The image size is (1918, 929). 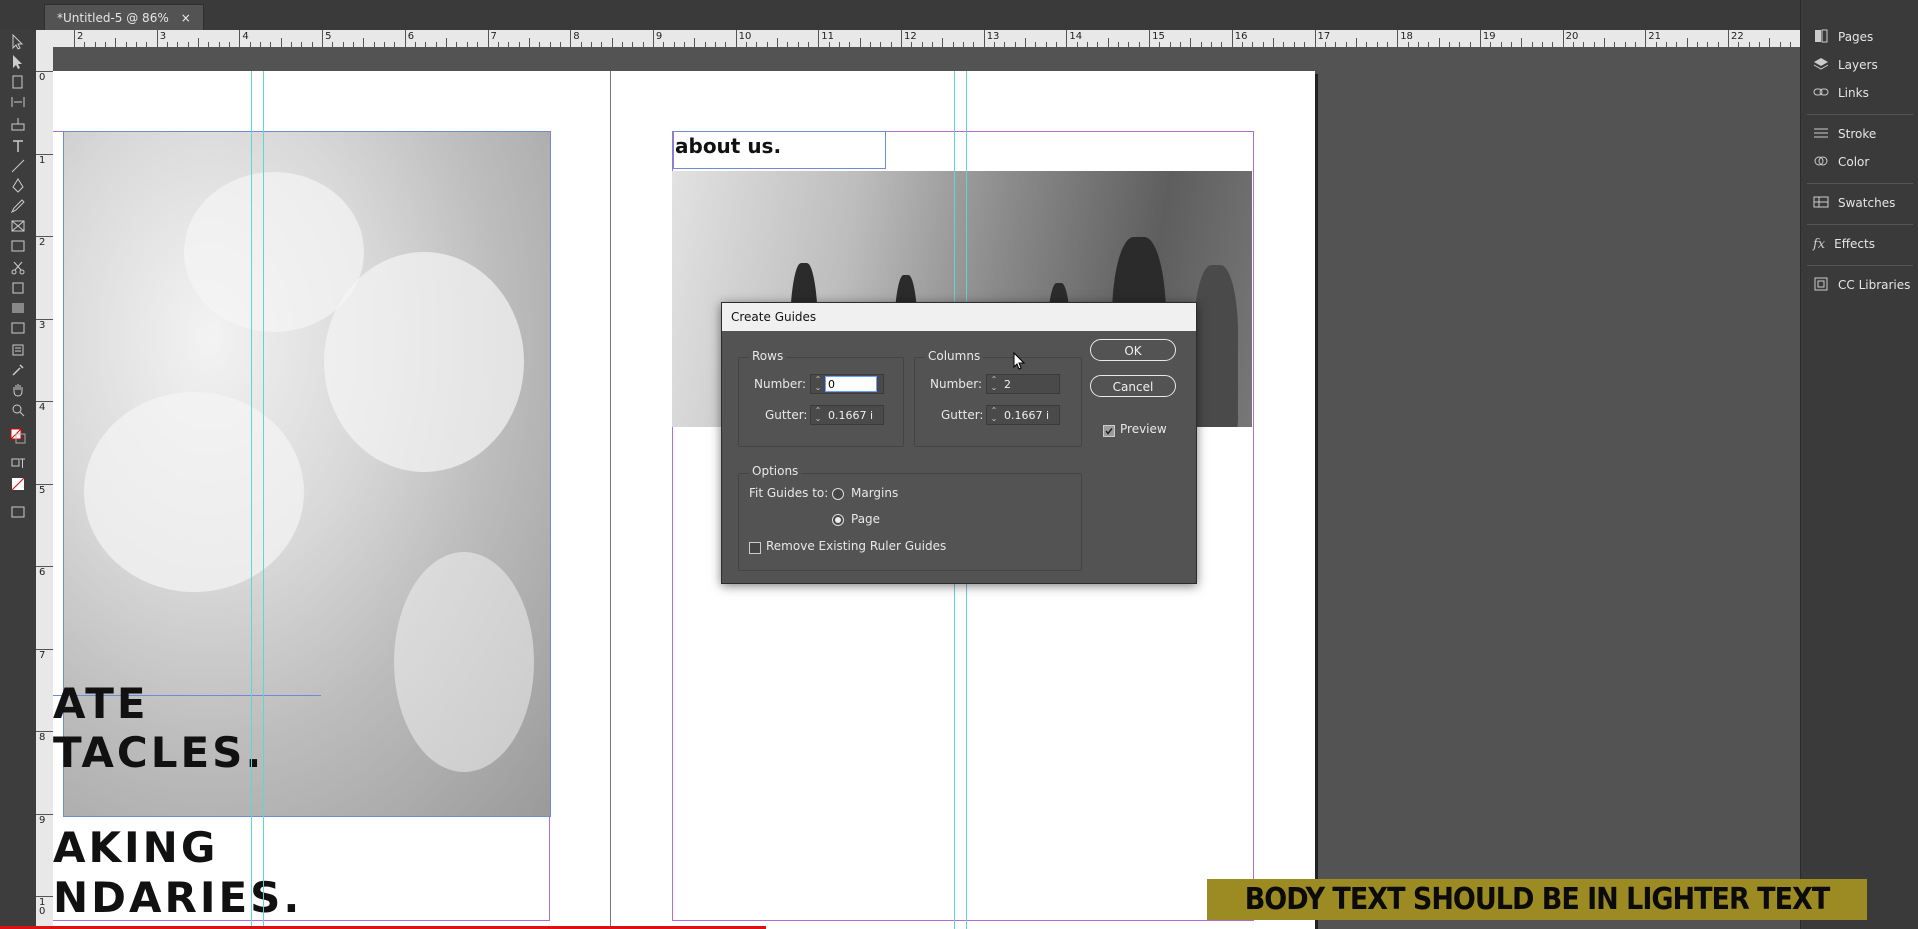 I want to click on layers-panel-button: Layers, so click(x=1859, y=65).